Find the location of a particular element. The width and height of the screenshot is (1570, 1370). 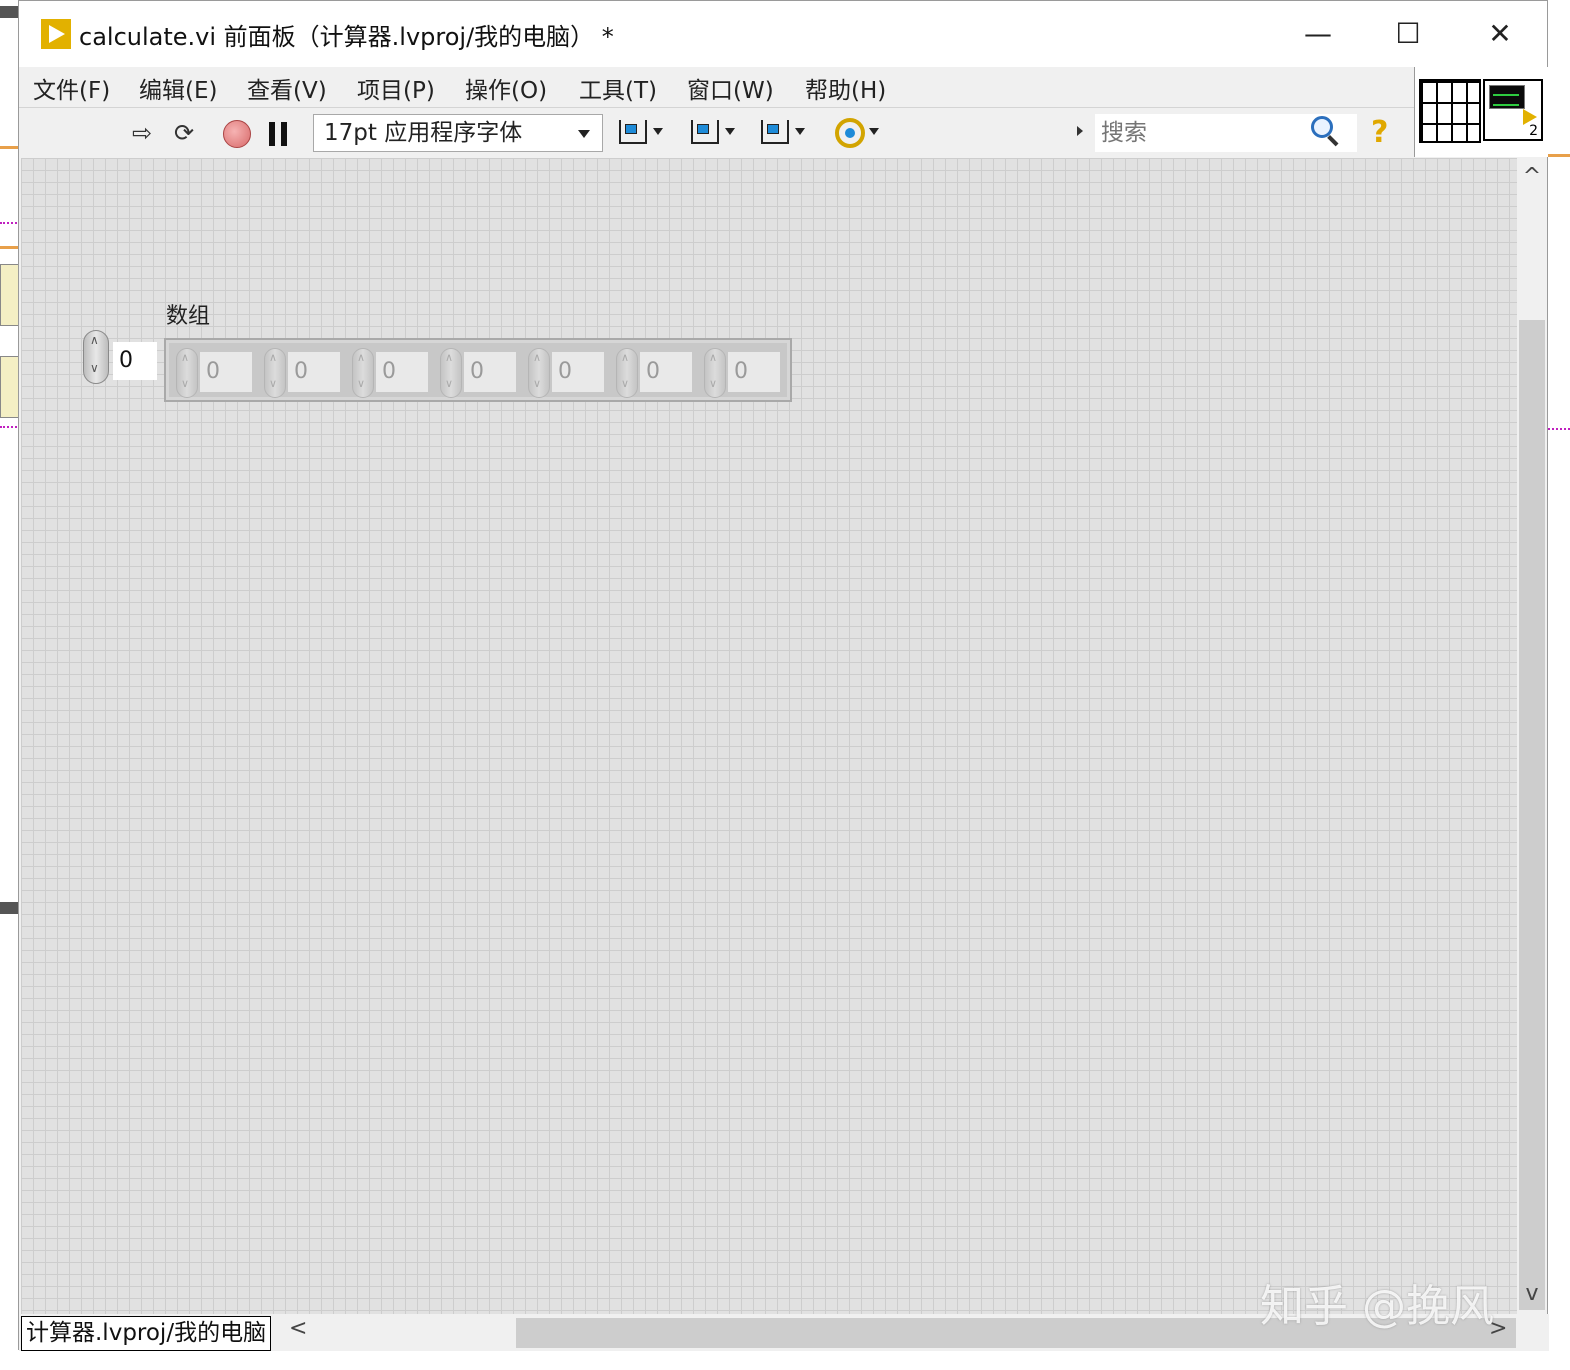

distribute-objects-icon is located at coordinates (716, 133).